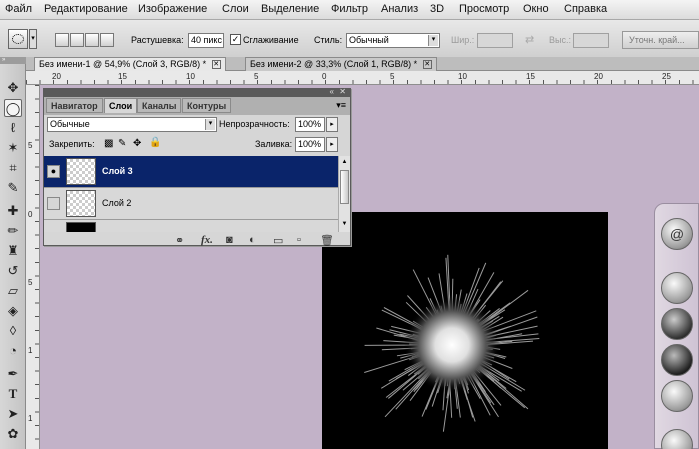  Describe the element at coordinates (13, 231) in the screenshot. I see `brush-tool-icon: ✏` at that location.